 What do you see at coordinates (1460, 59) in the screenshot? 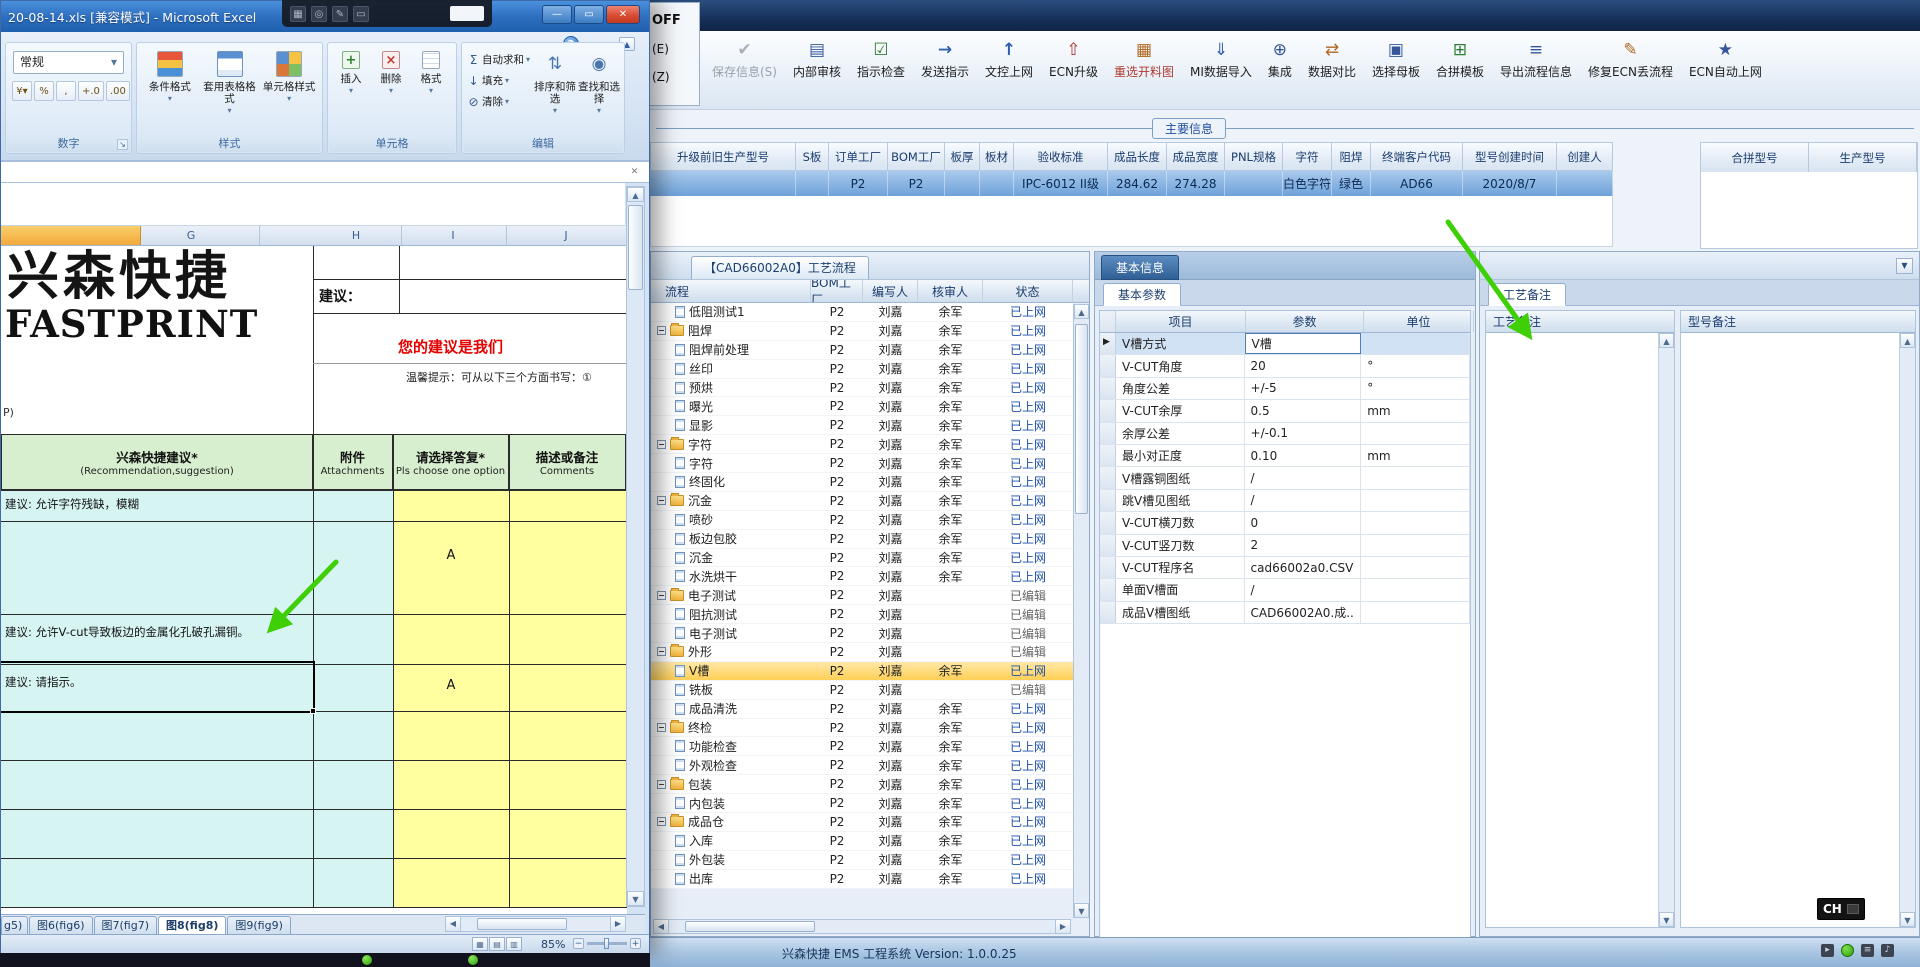
I see `ems-toolbar-button: ⊞ 合拼模板` at bounding box center [1460, 59].